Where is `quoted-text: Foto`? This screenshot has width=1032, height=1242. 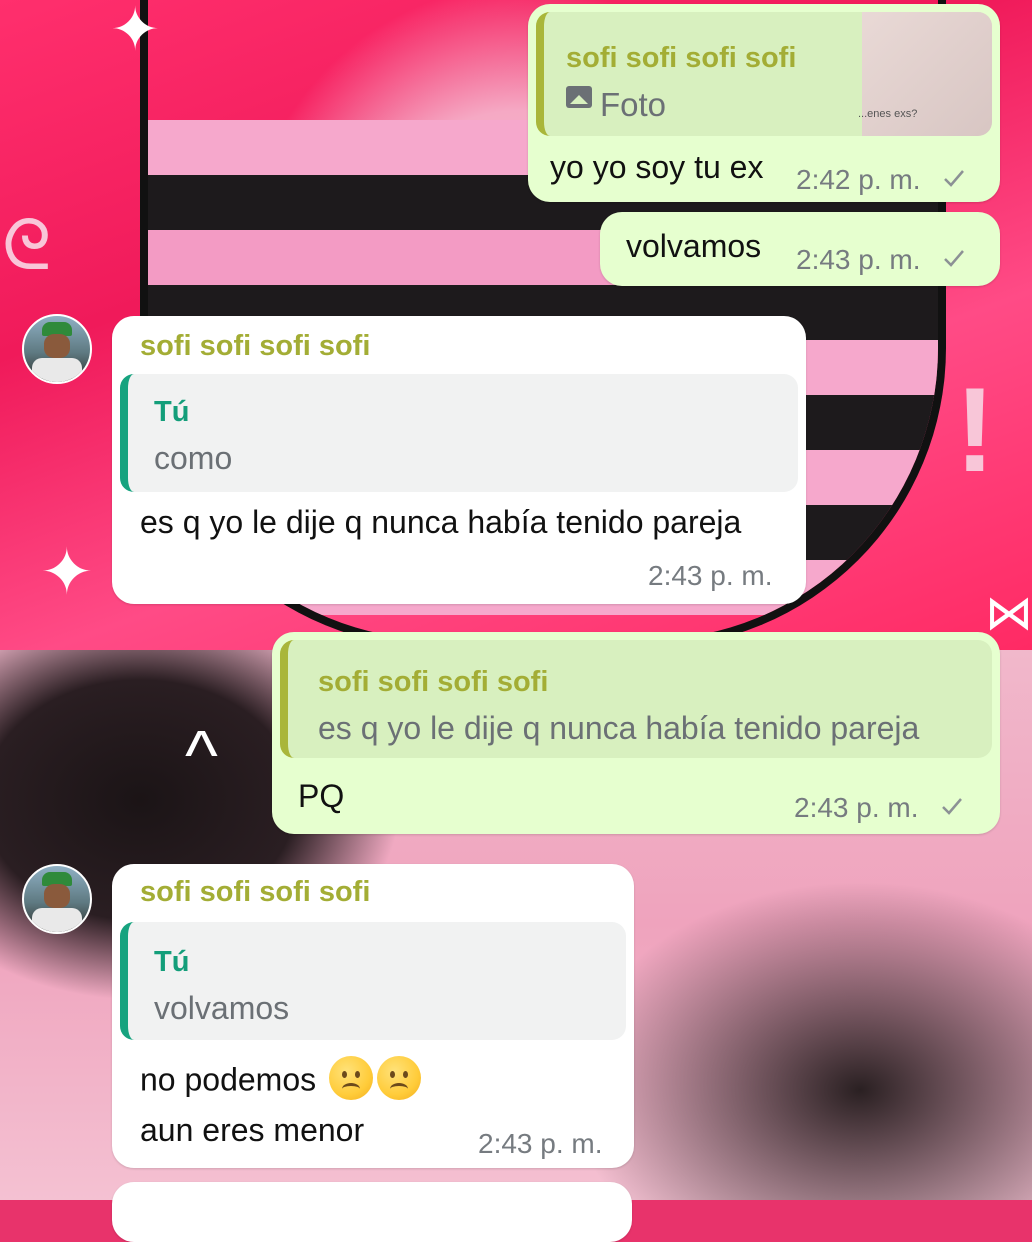 quoted-text: Foto is located at coordinates (633, 104).